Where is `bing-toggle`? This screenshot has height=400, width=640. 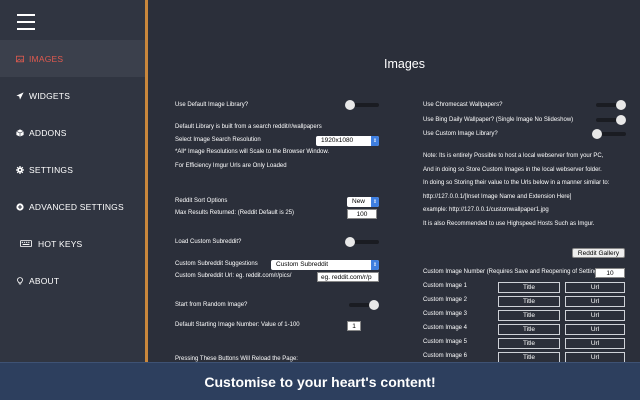 bing-toggle is located at coordinates (609, 120).